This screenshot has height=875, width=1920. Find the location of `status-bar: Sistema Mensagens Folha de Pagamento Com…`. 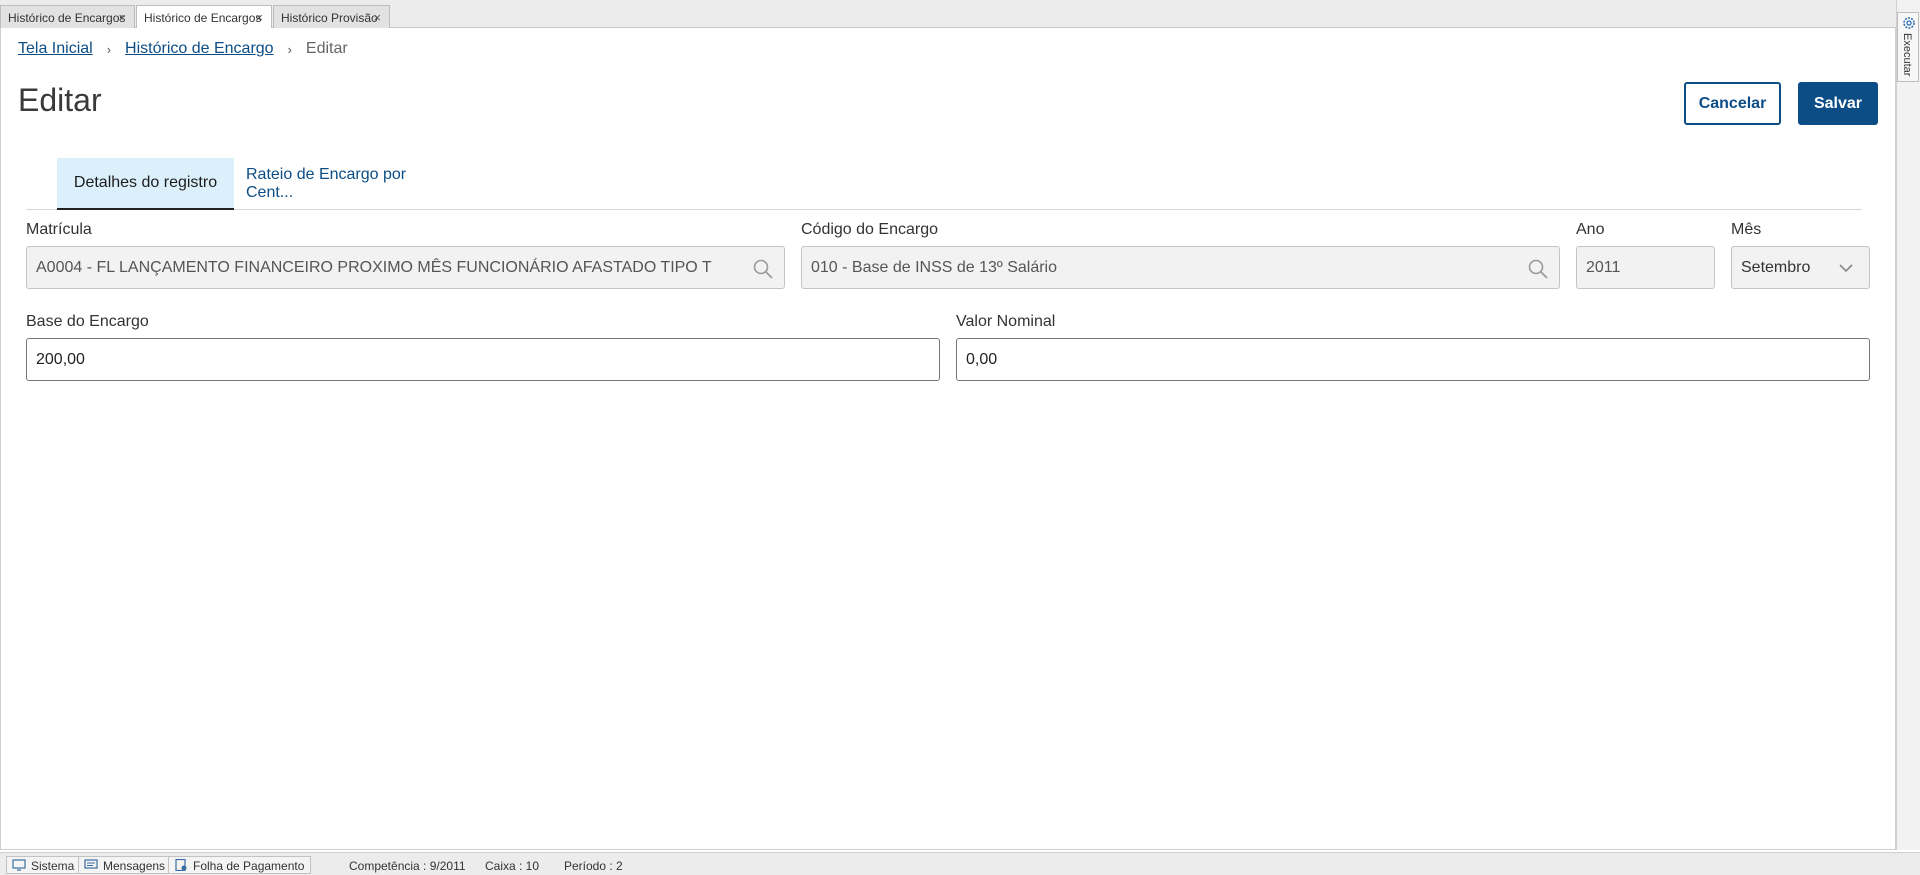

status-bar: Sistema Mensagens Folha de Pagamento Com… is located at coordinates (960, 863).